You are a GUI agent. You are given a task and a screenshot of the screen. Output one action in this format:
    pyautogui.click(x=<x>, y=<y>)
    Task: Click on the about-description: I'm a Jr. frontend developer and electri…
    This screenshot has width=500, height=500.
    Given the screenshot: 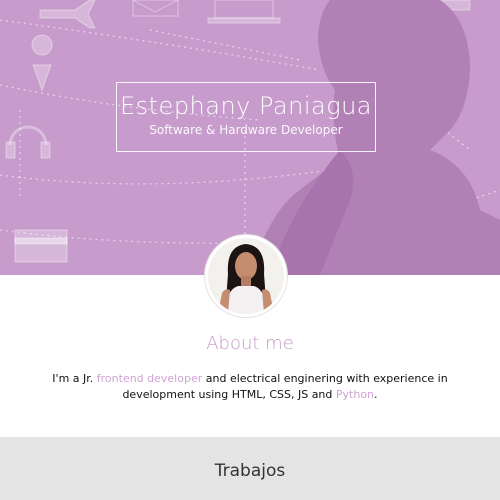 What is the action you would take?
    pyautogui.click(x=250, y=387)
    